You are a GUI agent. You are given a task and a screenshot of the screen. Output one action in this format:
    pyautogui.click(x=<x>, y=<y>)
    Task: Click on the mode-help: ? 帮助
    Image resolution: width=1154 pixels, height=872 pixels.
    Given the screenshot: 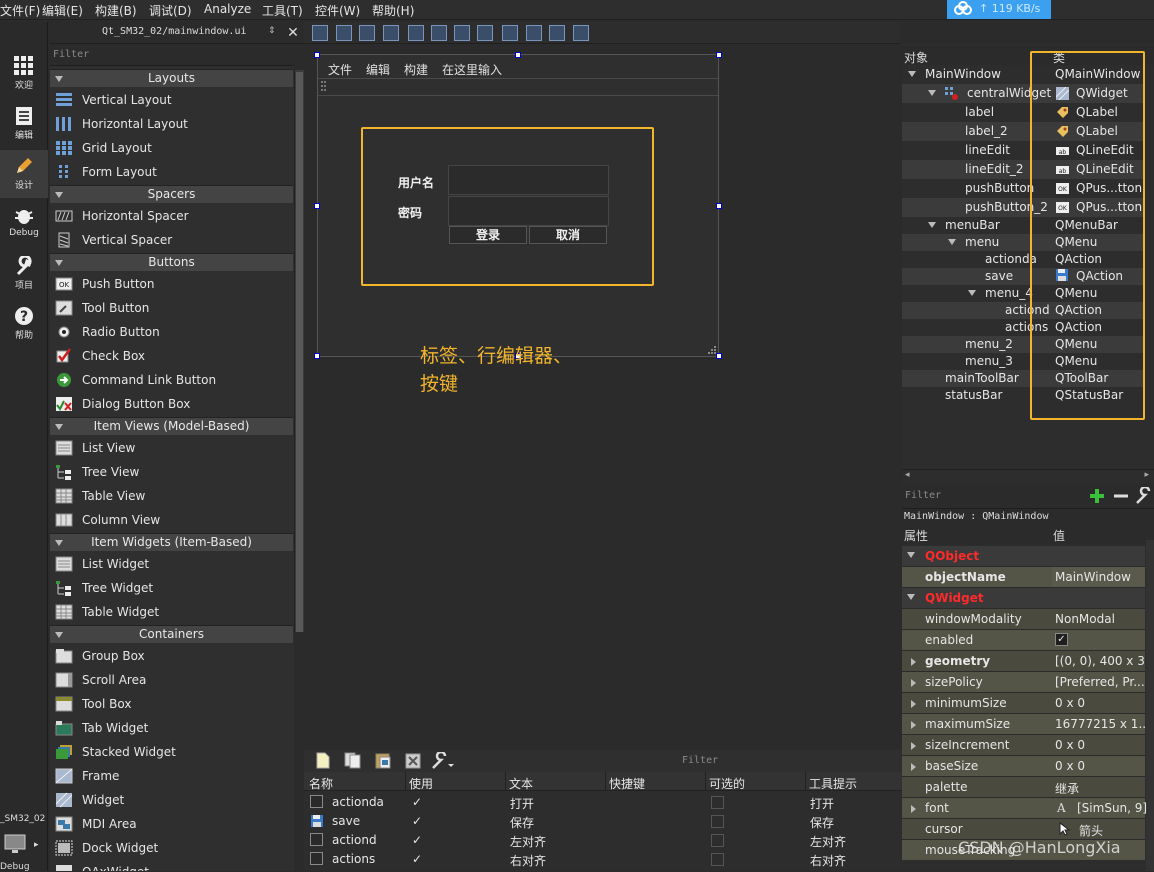 What is the action you would take?
    pyautogui.click(x=24, y=324)
    